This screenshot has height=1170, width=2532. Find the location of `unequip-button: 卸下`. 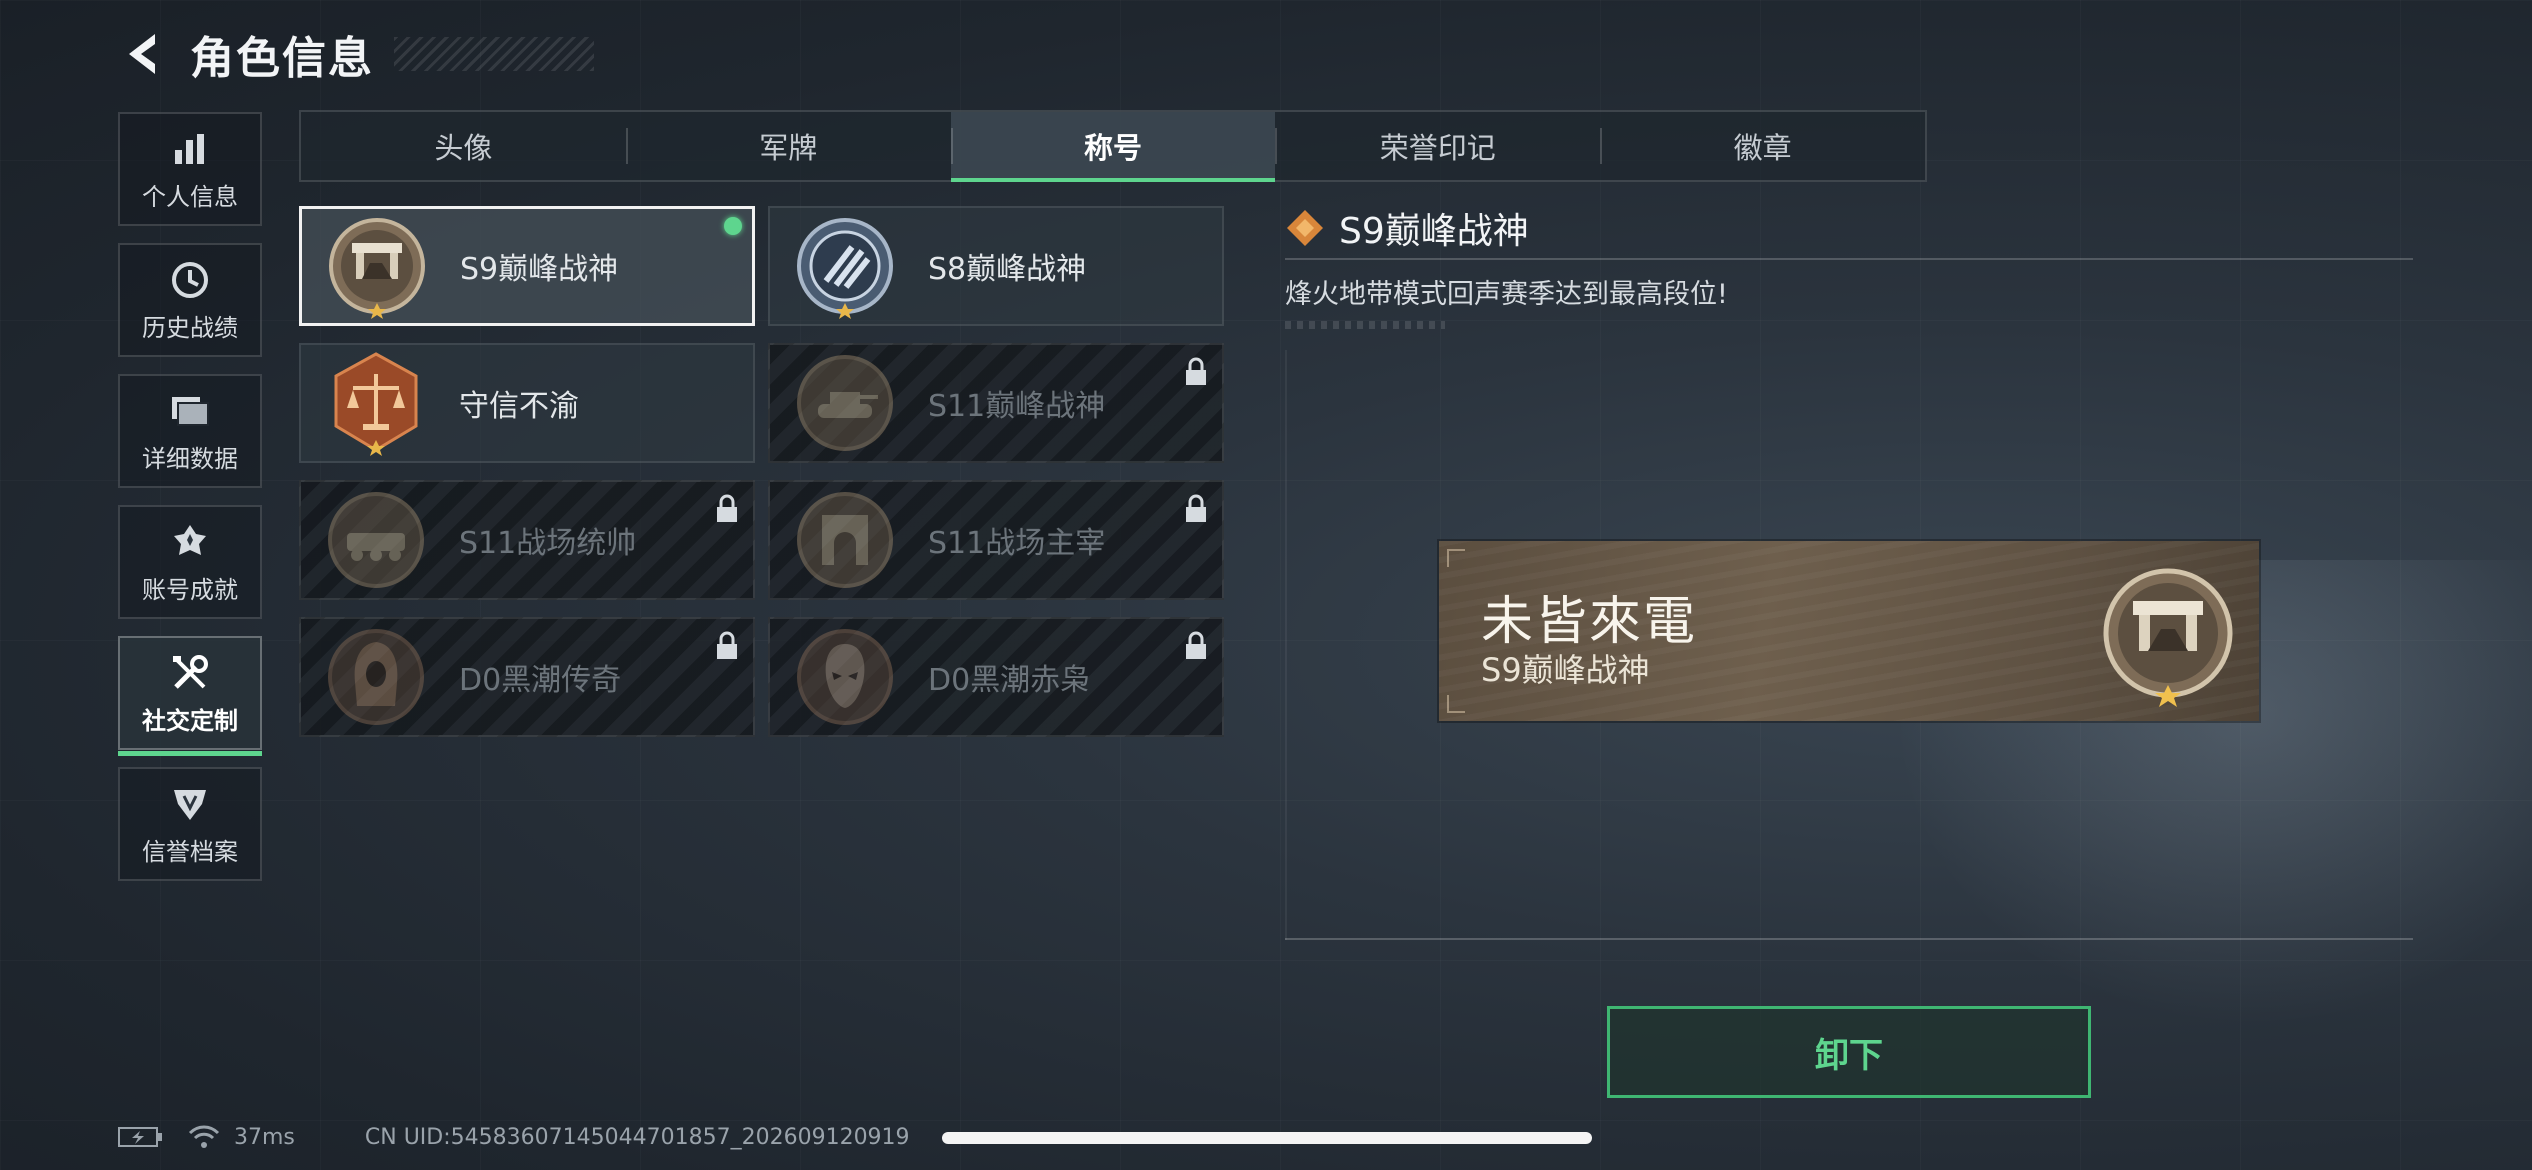

unequip-button: 卸下 is located at coordinates (1849, 1052).